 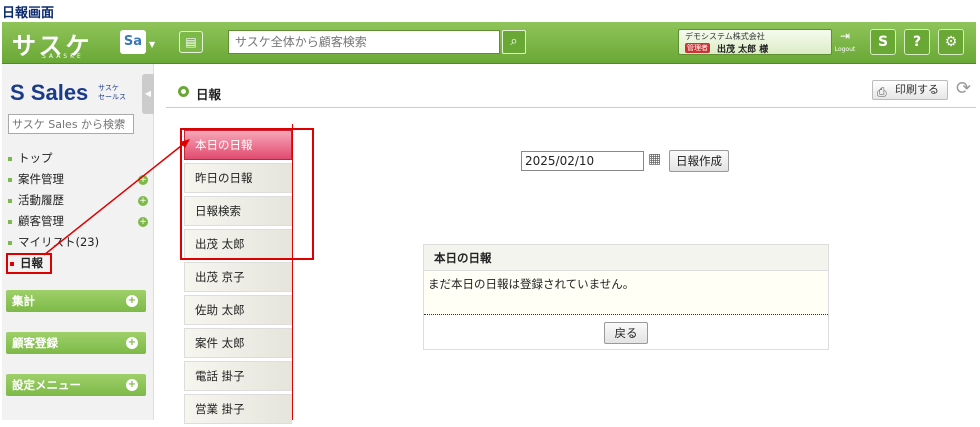 I want to click on annotation-arrow-head, so click(x=185, y=143).